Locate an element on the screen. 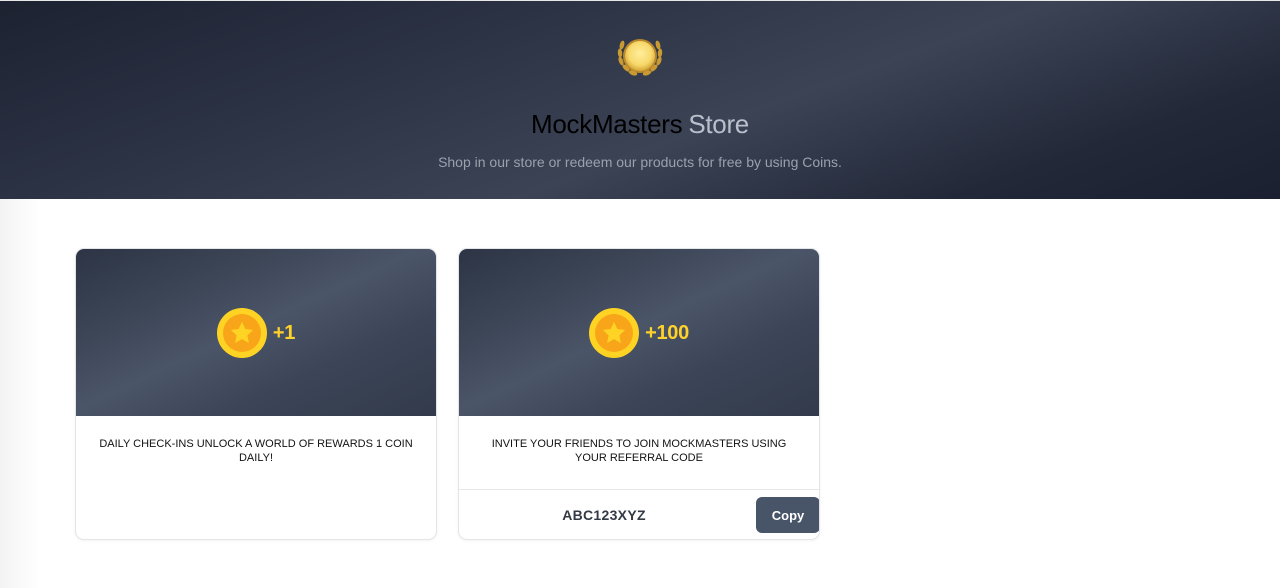  coin-reward: +1 is located at coordinates (256, 333).